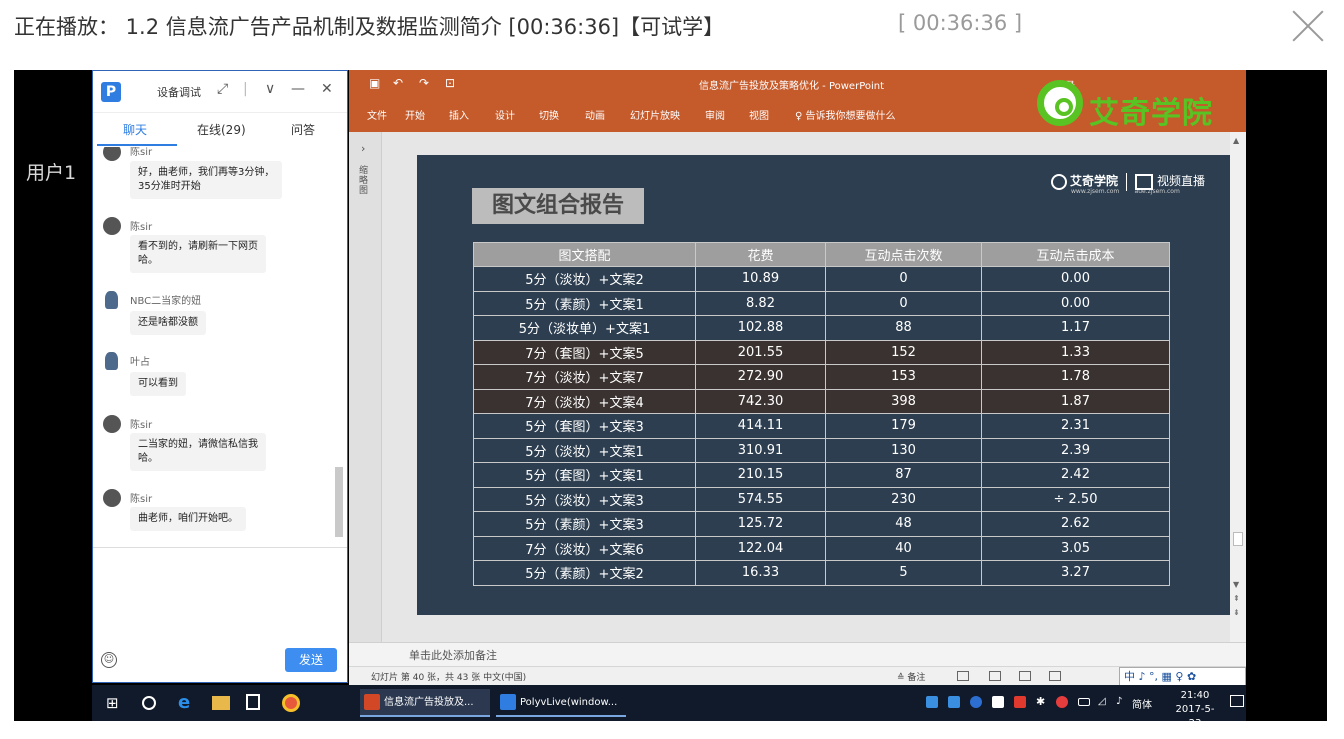 Image resolution: width=1344 pixels, height=739 pixels. Describe the element at coordinates (220, 614) in the screenshot. I see `chat-input-area: ☺ 发送` at that location.